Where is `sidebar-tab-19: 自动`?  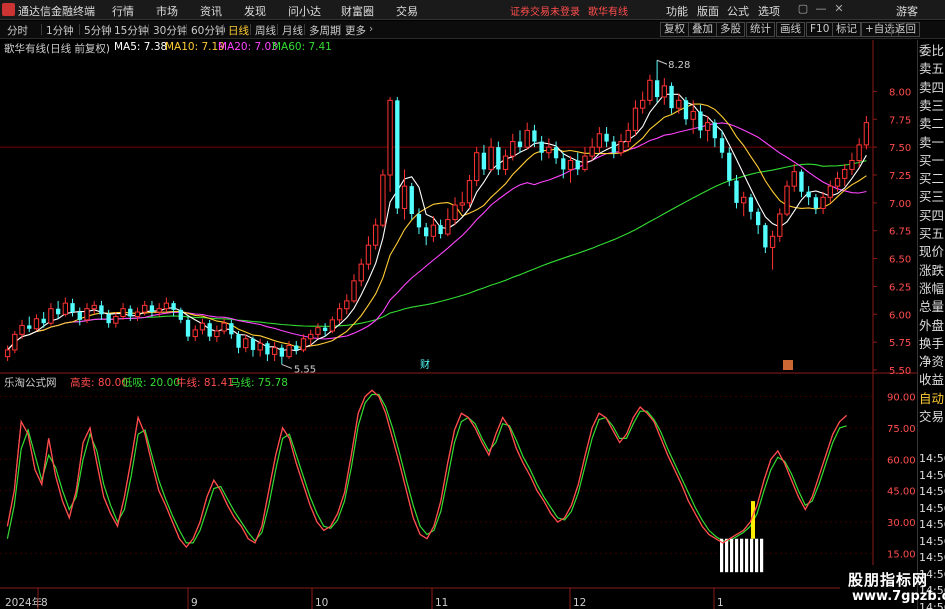 sidebar-tab-19: 自动 is located at coordinates (932, 399).